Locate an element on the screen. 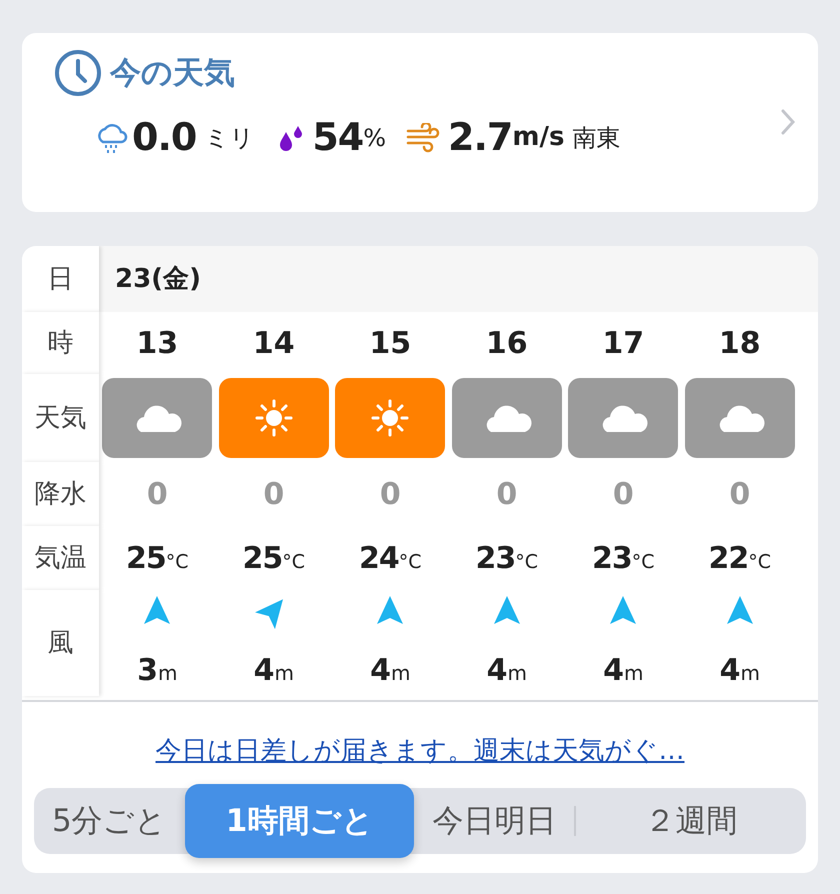 Image resolution: width=840 pixels, height=894 pixels. humidity-unit: % is located at coordinates (374, 138).